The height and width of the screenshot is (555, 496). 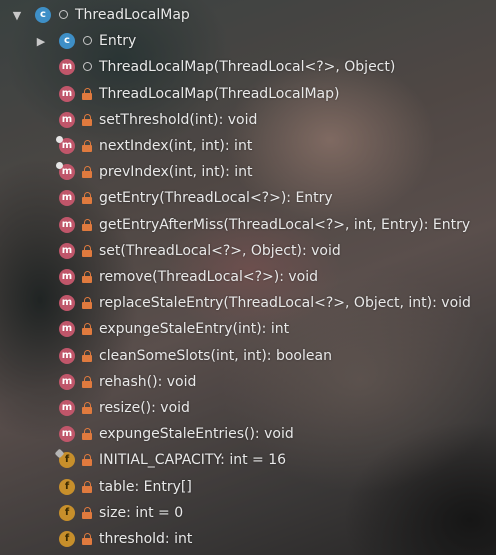 What do you see at coordinates (248, 41) in the screenshot?
I see `tree-node-class-entry: ▶ c Entry` at bounding box center [248, 41].